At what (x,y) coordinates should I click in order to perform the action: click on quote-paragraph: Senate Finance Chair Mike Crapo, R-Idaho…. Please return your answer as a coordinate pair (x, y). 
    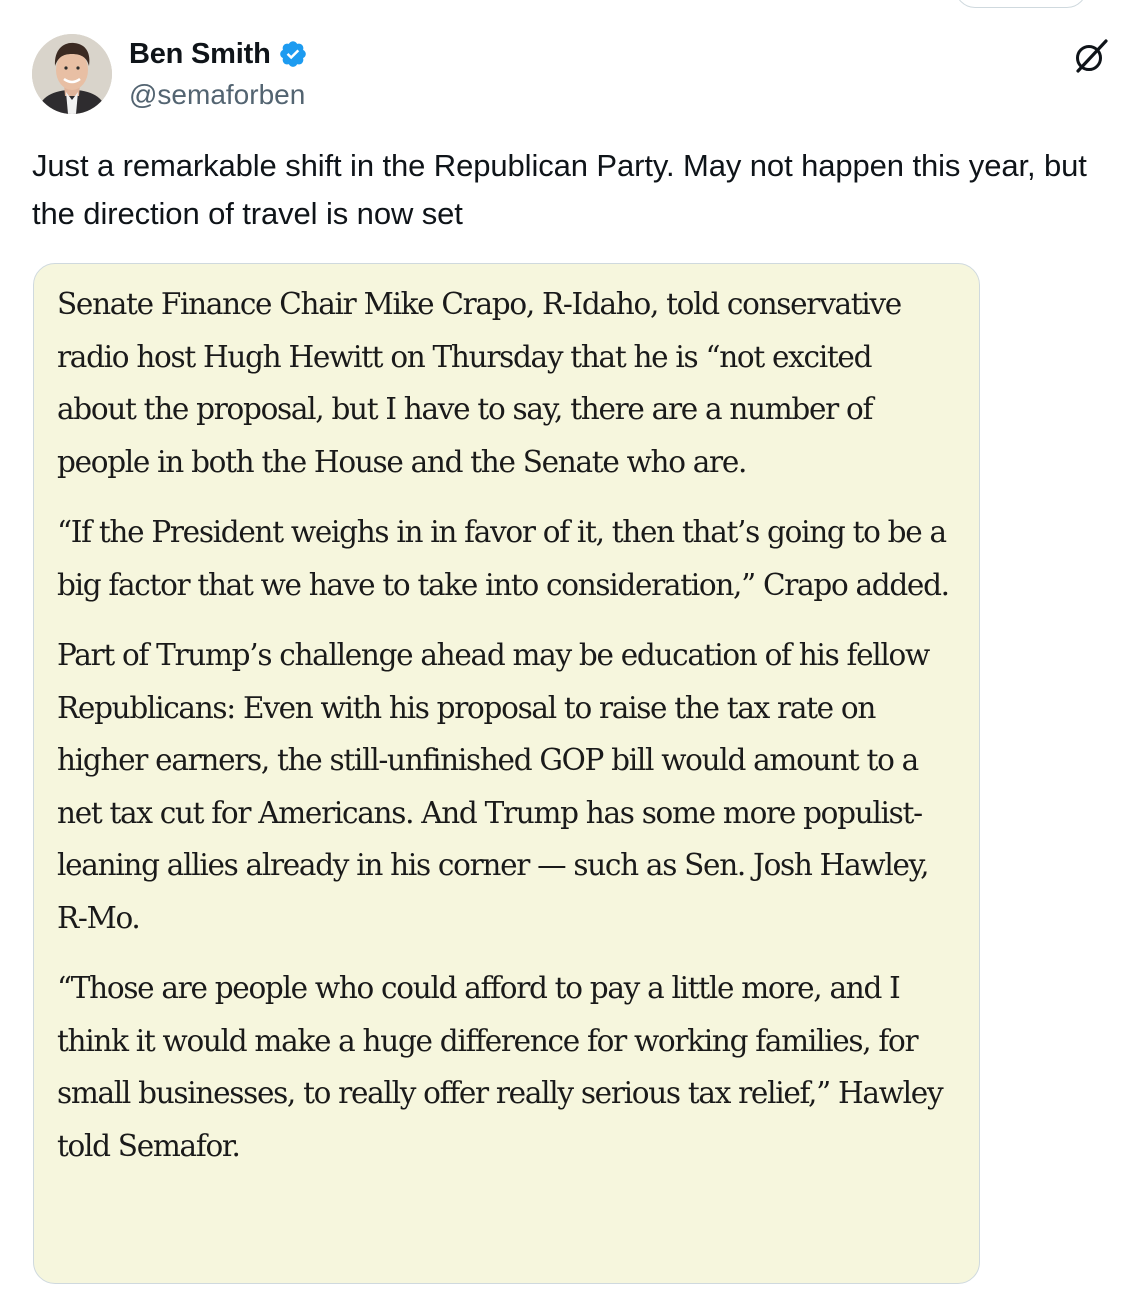
    Looking at the image, I should click on (479, 383).